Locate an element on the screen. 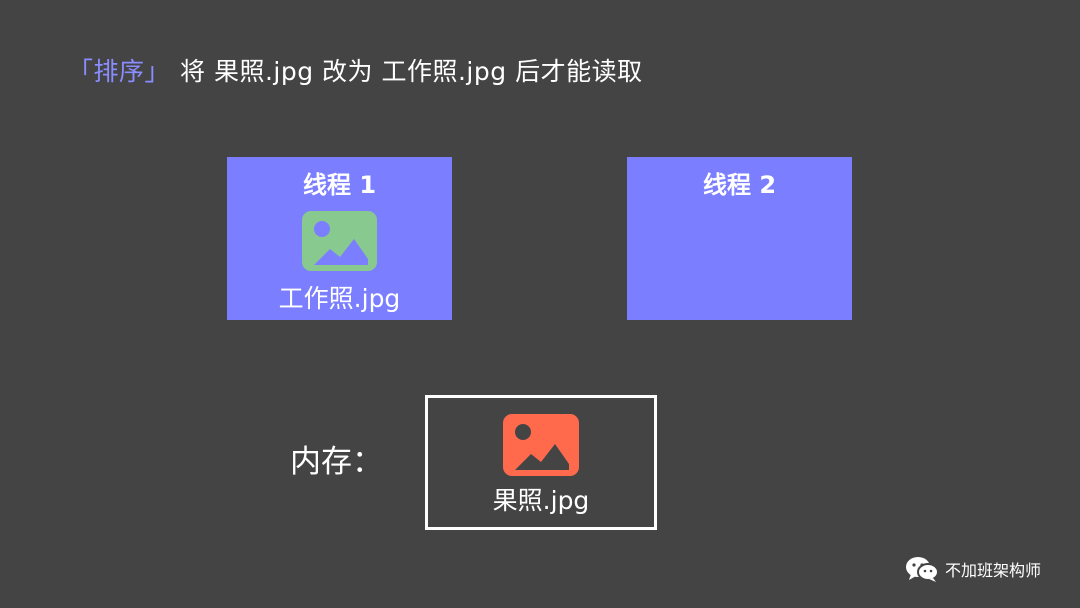 Image resolution: width=1080 pixels, height=608 pixels. memory-box: 果照.jpg is located at coordinates (541, 462).